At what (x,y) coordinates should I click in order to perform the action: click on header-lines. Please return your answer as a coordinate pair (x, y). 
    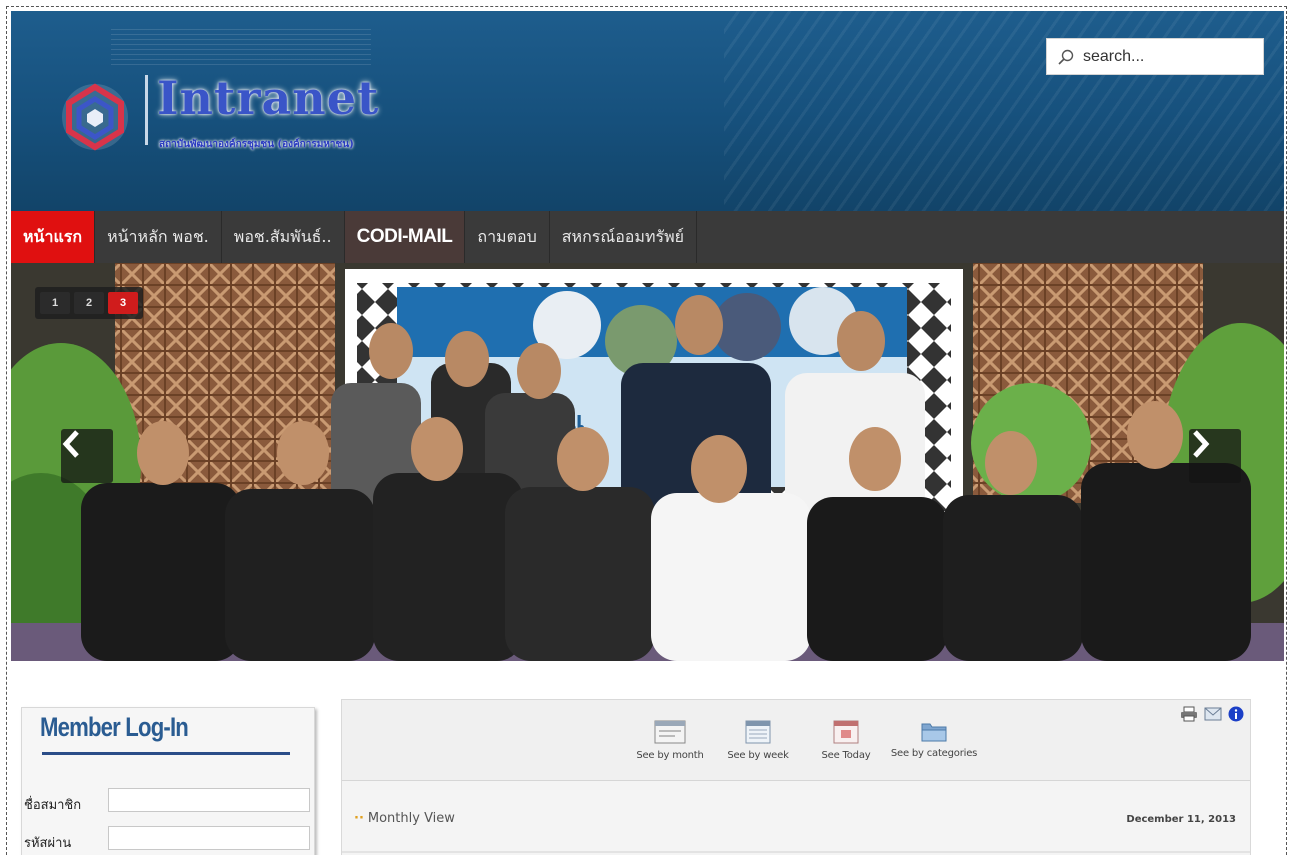
    Looking at the image, I should click on (241, 45).